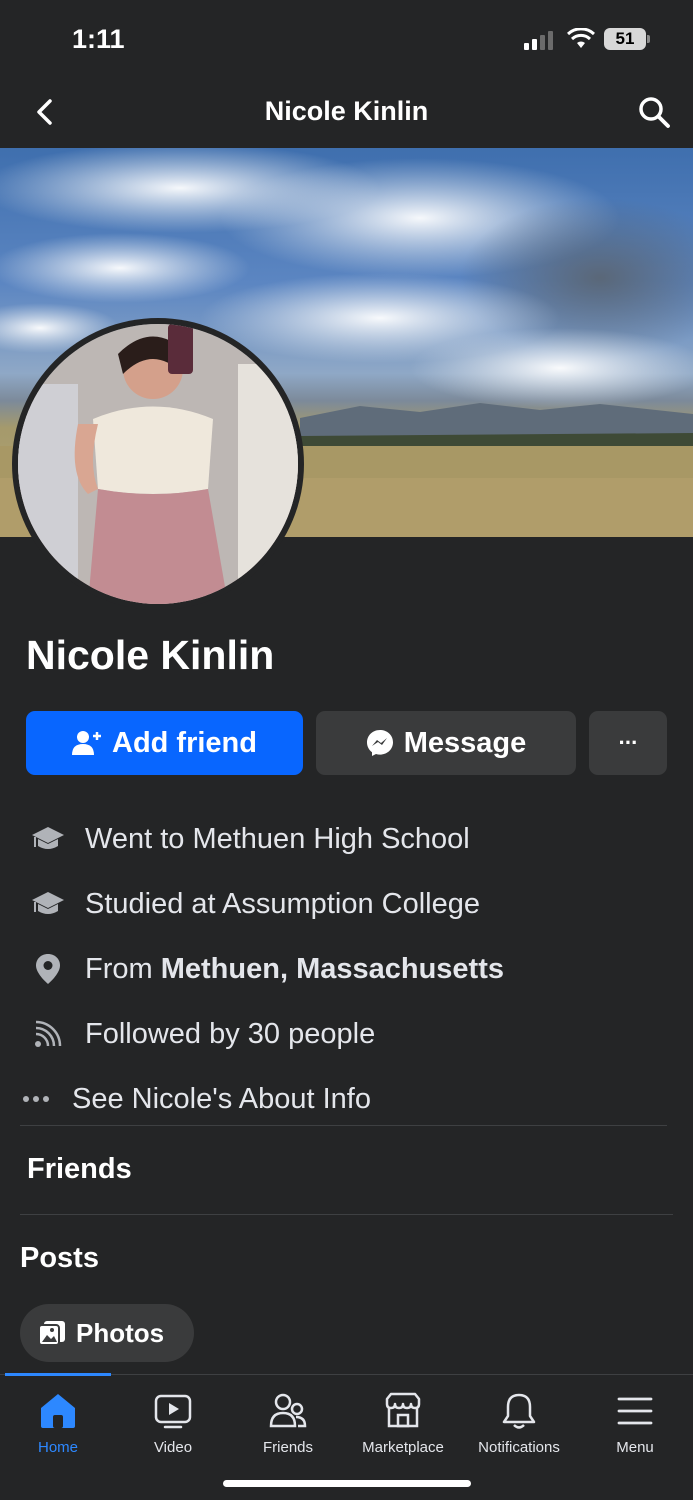  What do you see at coordinates (581, 38) in the screenshot?
I see `wifi-icon` at bounding box center [581, 38].